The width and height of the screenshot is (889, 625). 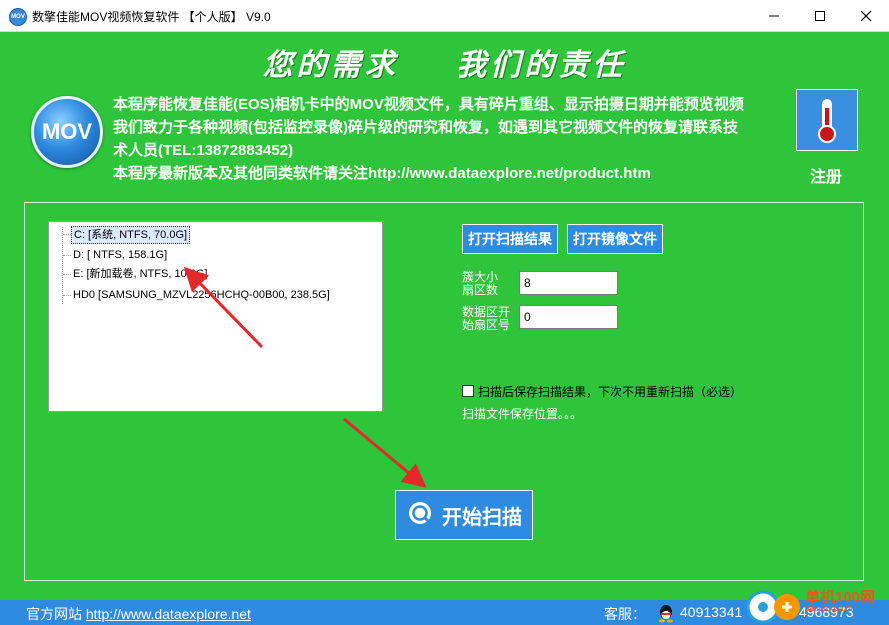 What do you see at coordinates (666, 614) in the screenshot?
I see `qq-icon` at bounding box center [666, 614].